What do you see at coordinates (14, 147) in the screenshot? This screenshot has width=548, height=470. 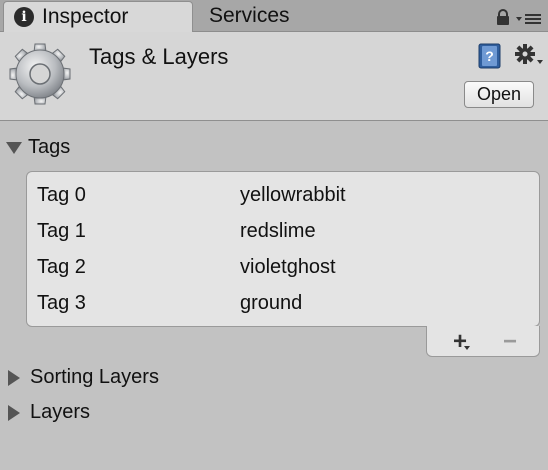 I see `expanded-arrow-icon` at bounding box center [14, 147].